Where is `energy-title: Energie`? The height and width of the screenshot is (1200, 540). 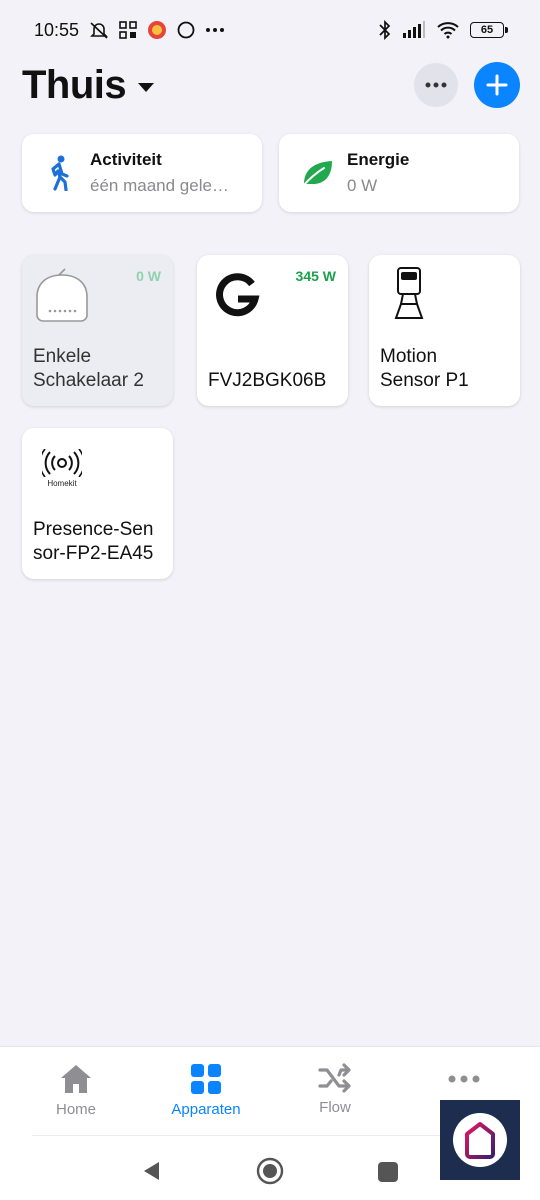 energy-title: Energie is located at coordinates (378, 159).